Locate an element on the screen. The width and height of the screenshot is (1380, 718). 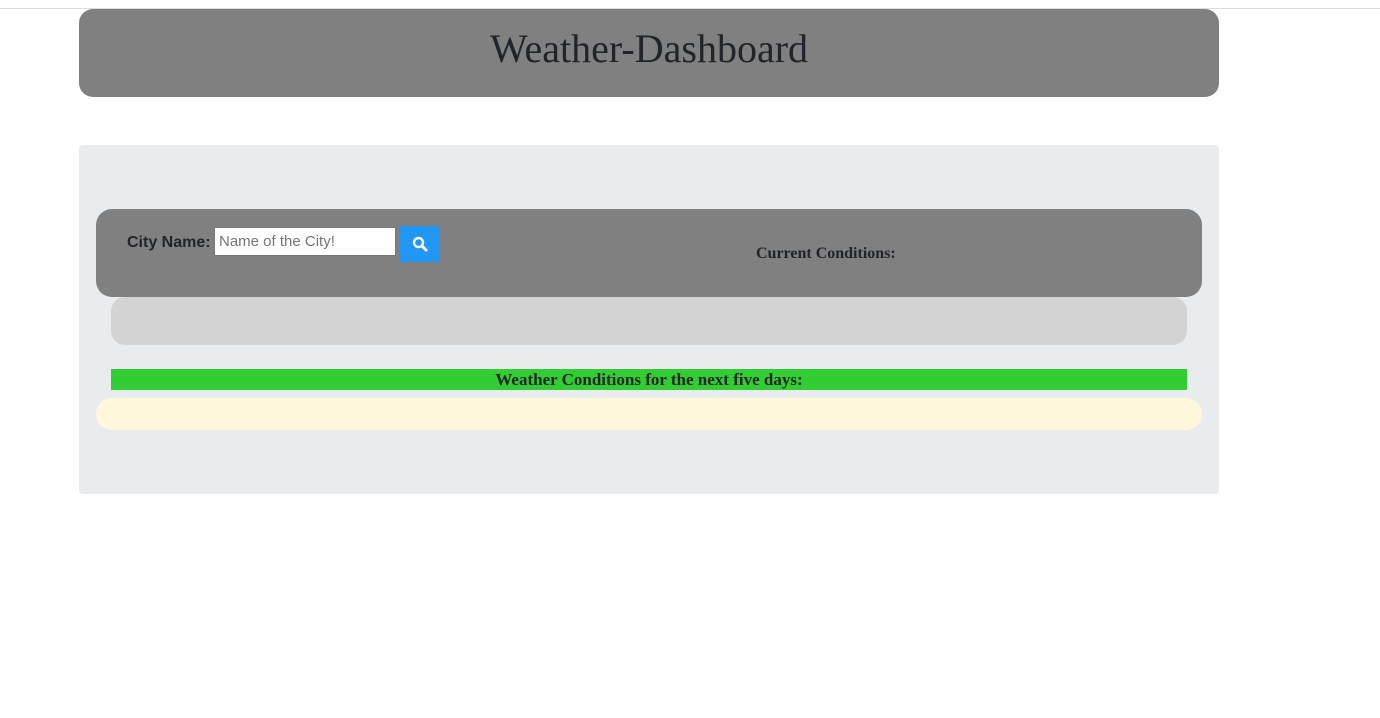
search-bar: City Name: Current Conditions: is located at coordinates (649, 253).